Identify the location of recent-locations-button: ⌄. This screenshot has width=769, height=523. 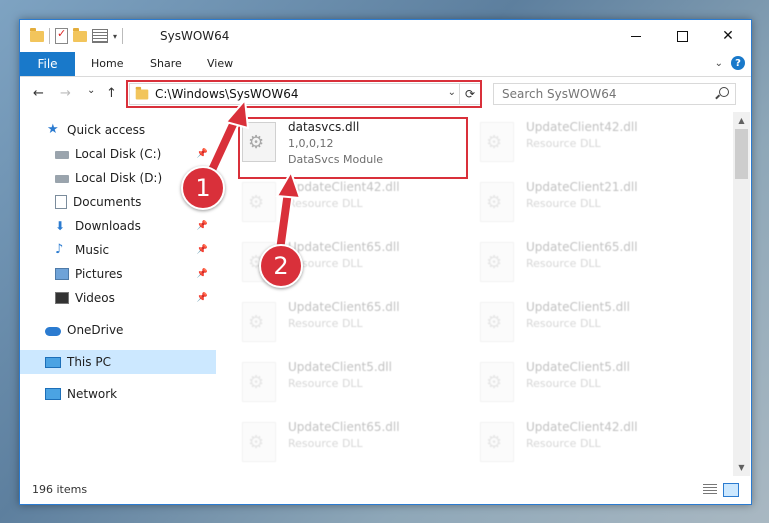
(91, 90).